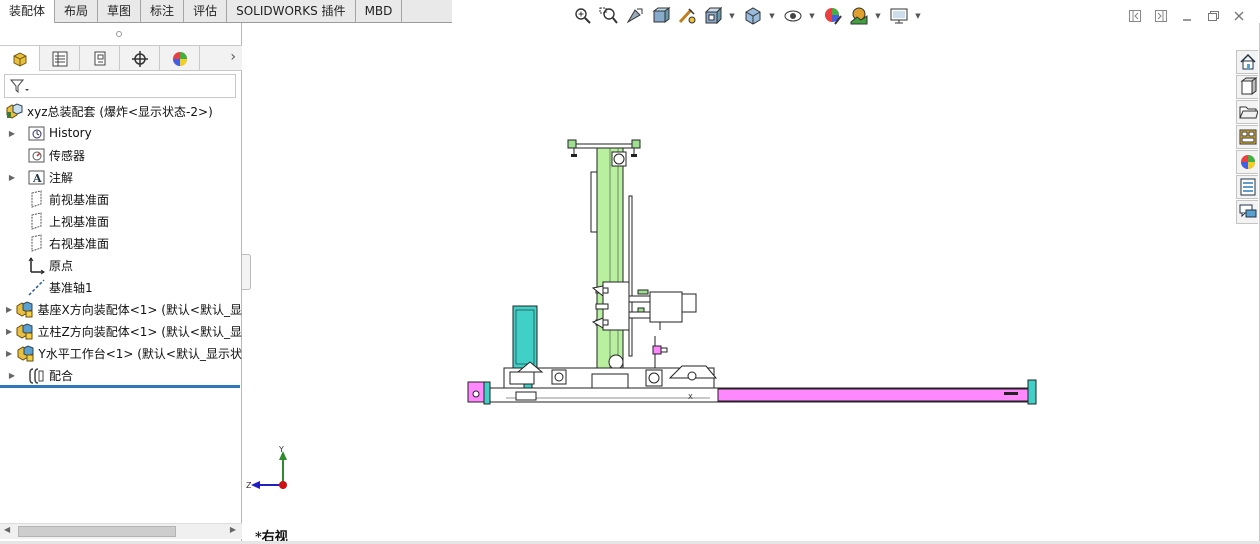 The height and width of the screenshot is (544, 1260). What do you see at coordinates (1213, 16) in the screenshot?
I see `restore-icon` at bounding box center [1213, 16].